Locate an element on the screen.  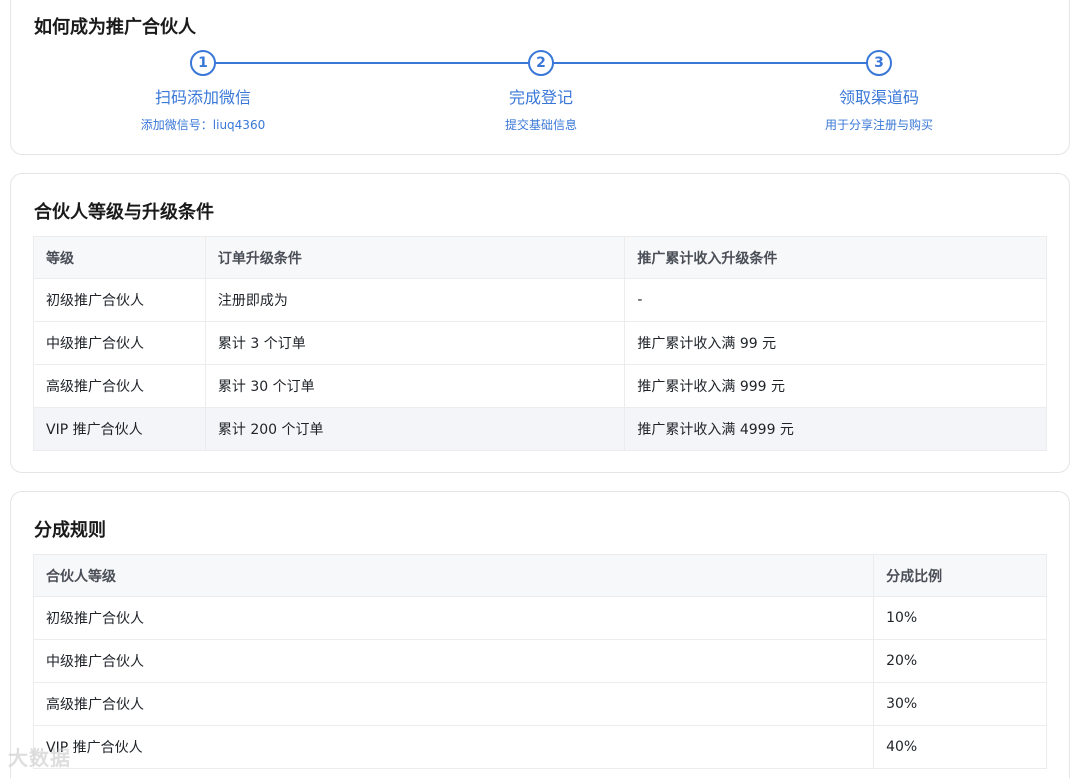
table-cell: 累计 200 个订单 is located at coordinates (415, 429).